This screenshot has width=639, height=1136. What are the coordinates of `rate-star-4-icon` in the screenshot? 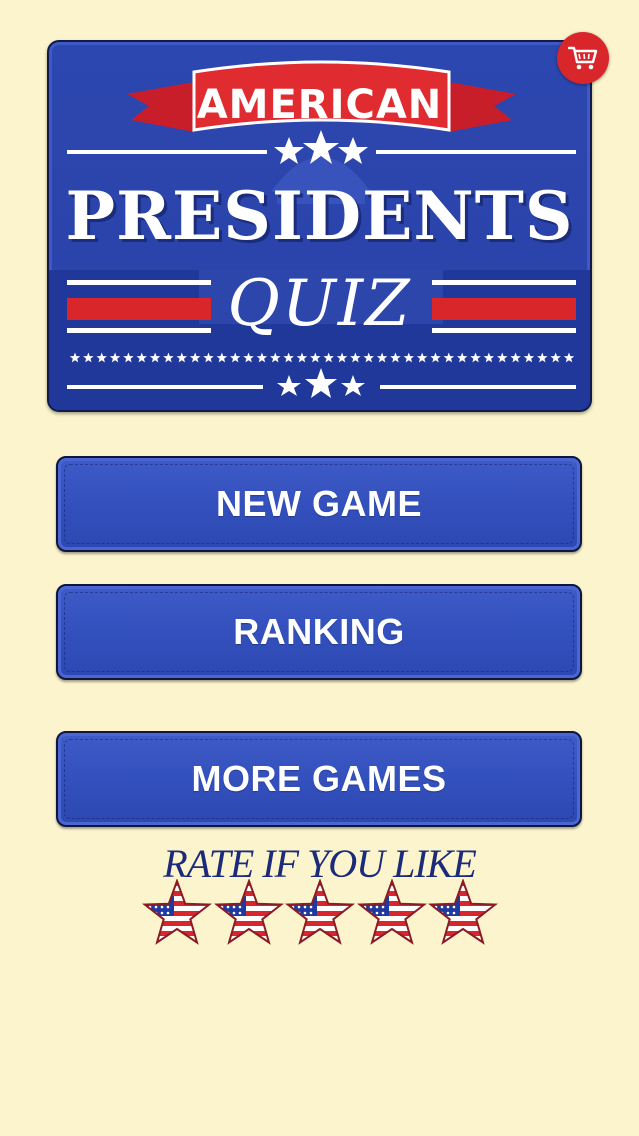 It's located at (391, 913).